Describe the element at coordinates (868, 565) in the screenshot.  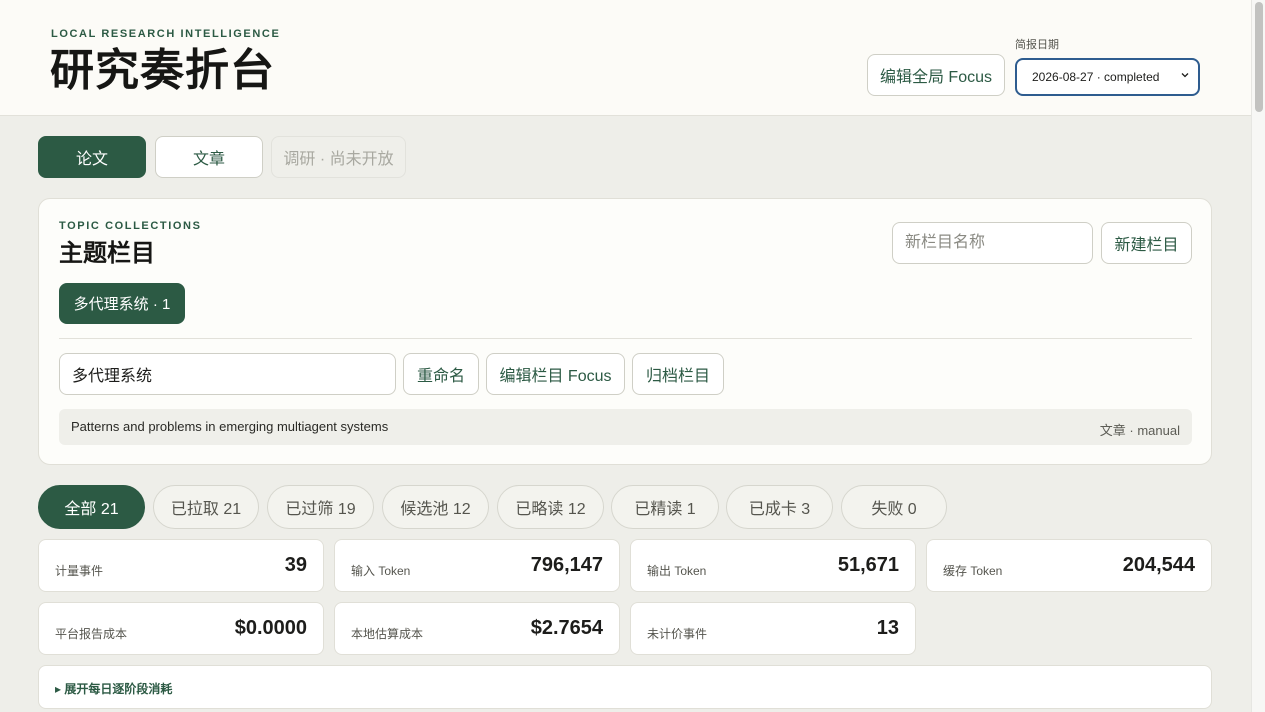
I see `metric-value: 51,671` at that location.